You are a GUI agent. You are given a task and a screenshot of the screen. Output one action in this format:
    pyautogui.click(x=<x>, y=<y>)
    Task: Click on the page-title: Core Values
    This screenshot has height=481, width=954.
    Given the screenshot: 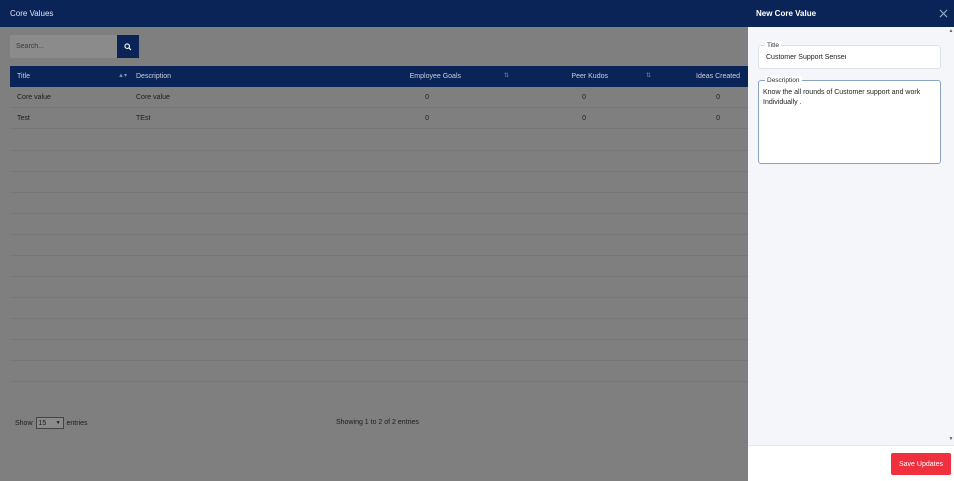 What is the action you would take?
    pyautogui.click(x=374, y=13)
    